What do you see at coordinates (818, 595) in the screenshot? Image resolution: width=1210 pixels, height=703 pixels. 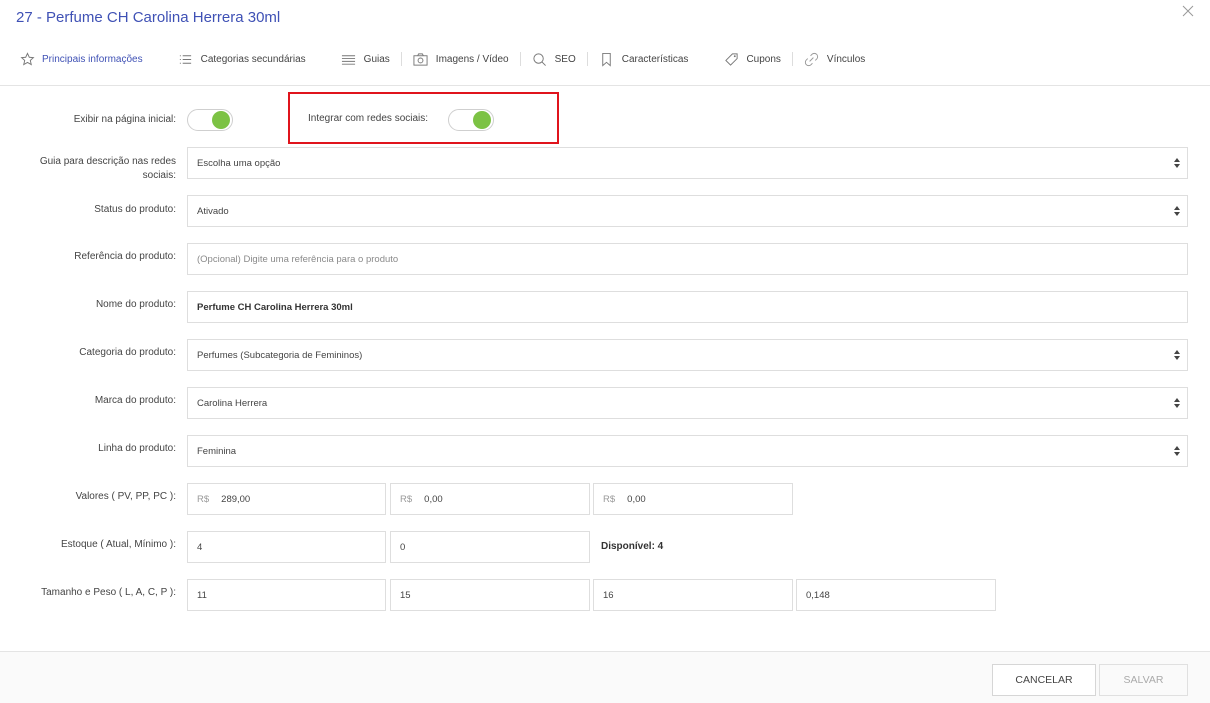 I see `weight-value: 0,148` at bounding box center [818, 595].